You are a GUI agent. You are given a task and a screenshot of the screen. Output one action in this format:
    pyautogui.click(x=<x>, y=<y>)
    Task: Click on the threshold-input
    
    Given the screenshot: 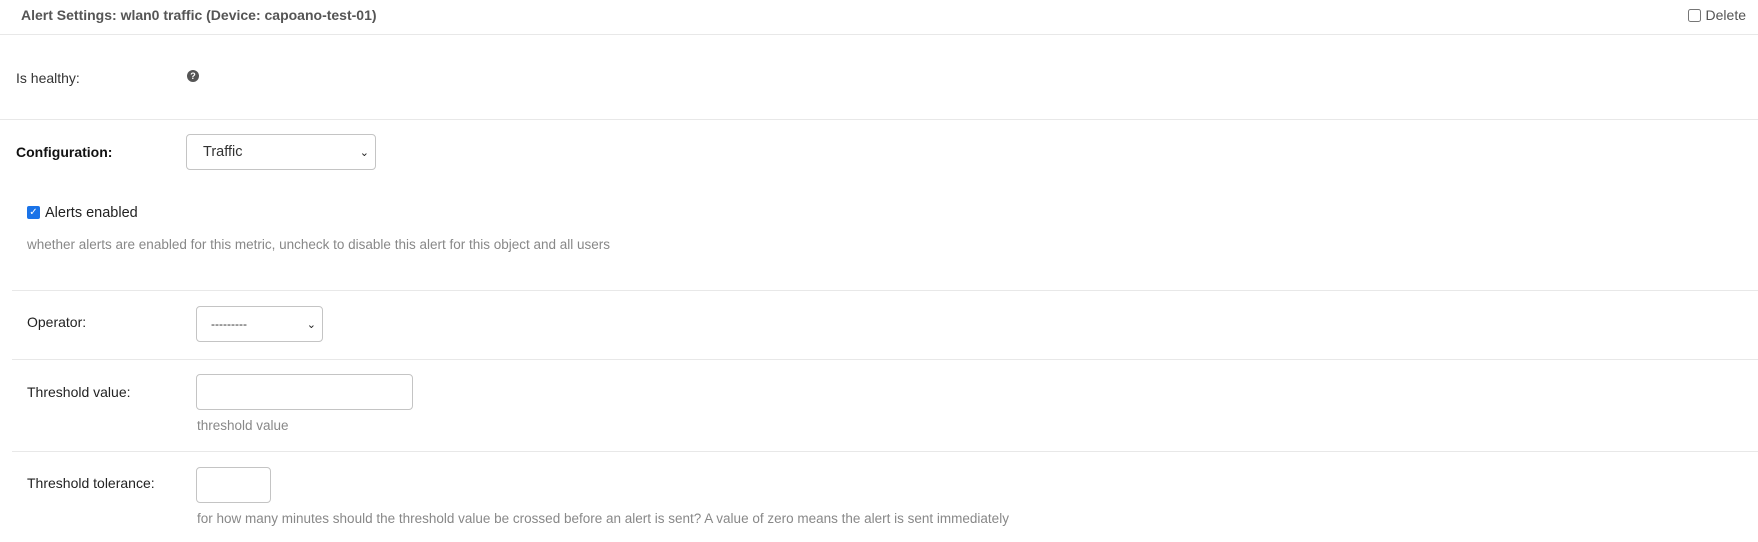 What is the action you would take?
    pyautogui.click(x=304, y=392)
    